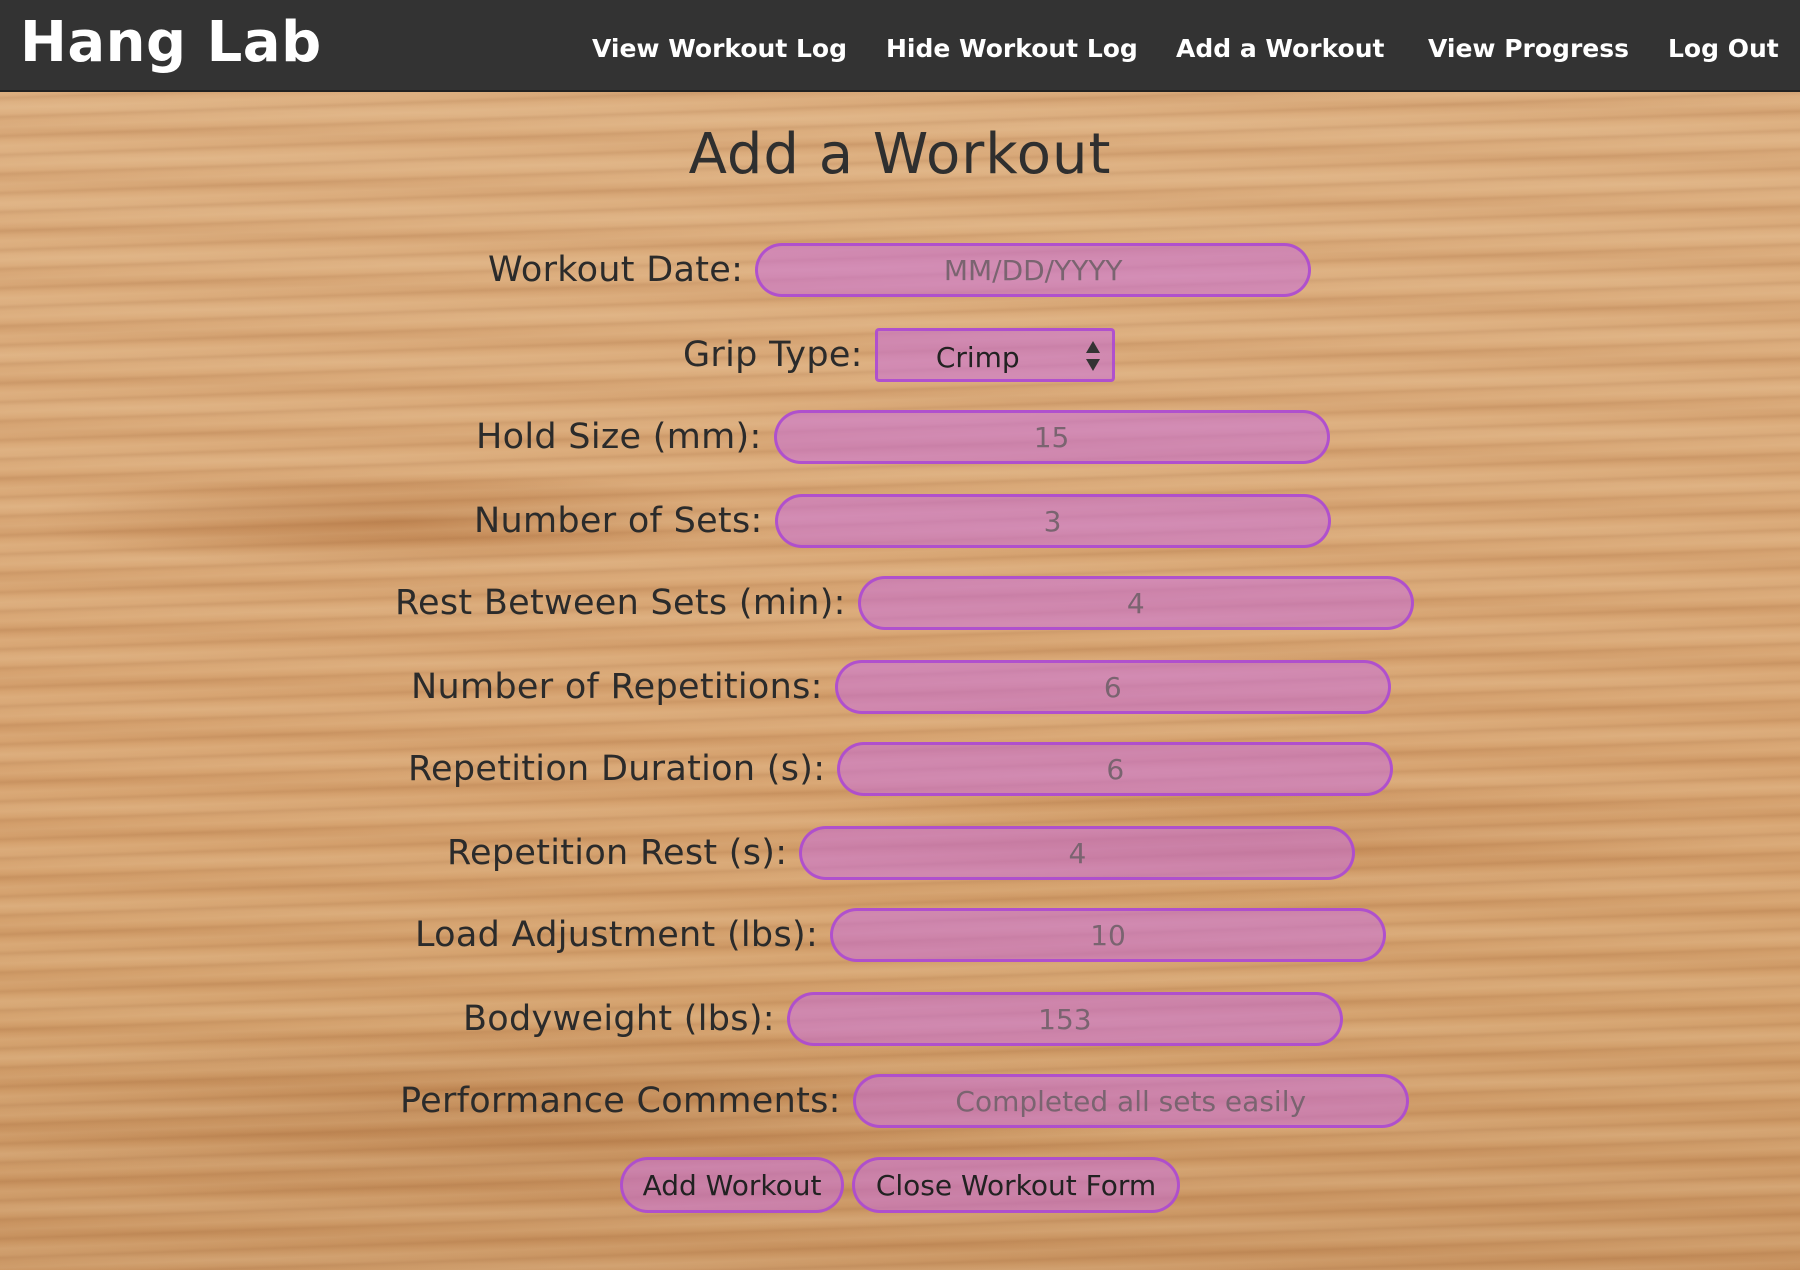 This screenshot has height=1270, width=1800. I want to click on repetition-duration-input, so click(1115, 769).